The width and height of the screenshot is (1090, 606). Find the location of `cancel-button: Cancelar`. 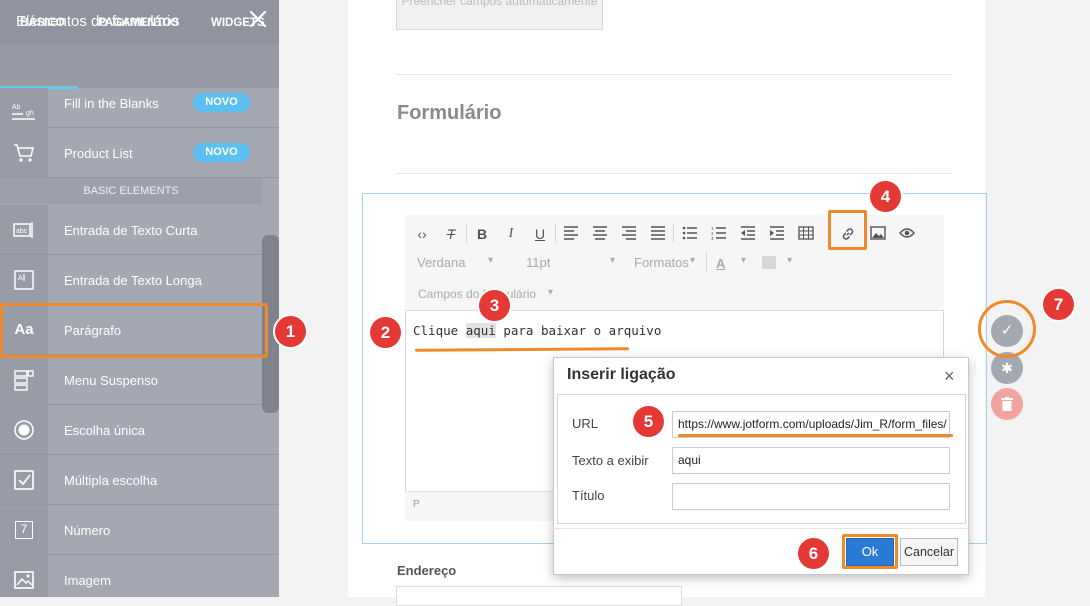

cancel-button: Cancelar is located at coordinates (929, 552).